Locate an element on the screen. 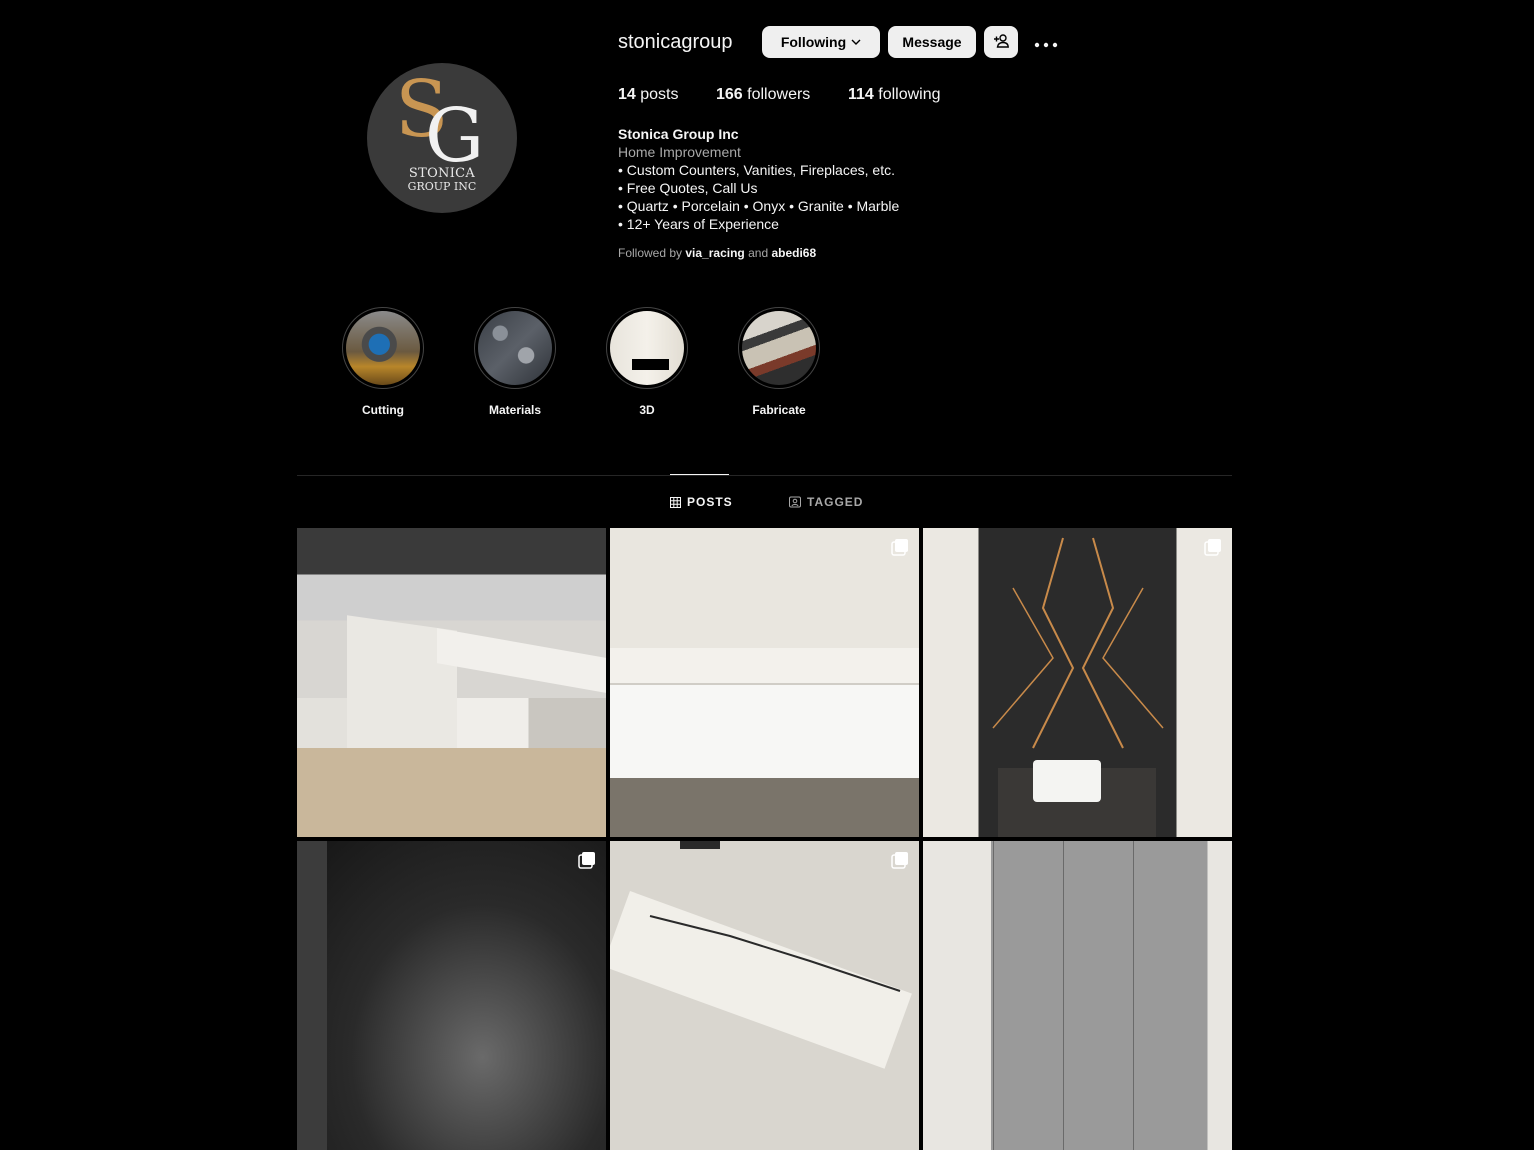 This screenshot has height=1150, width=1534. message-label: Message is located at coordinates (932, 42).